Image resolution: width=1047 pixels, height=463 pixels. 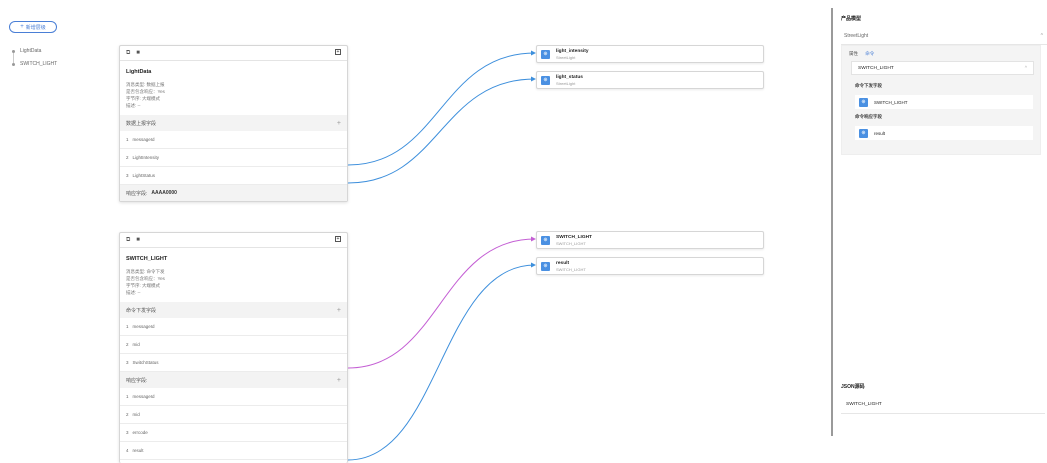 I want to click on service-name: StreetLight, so click(x=856, y=35).